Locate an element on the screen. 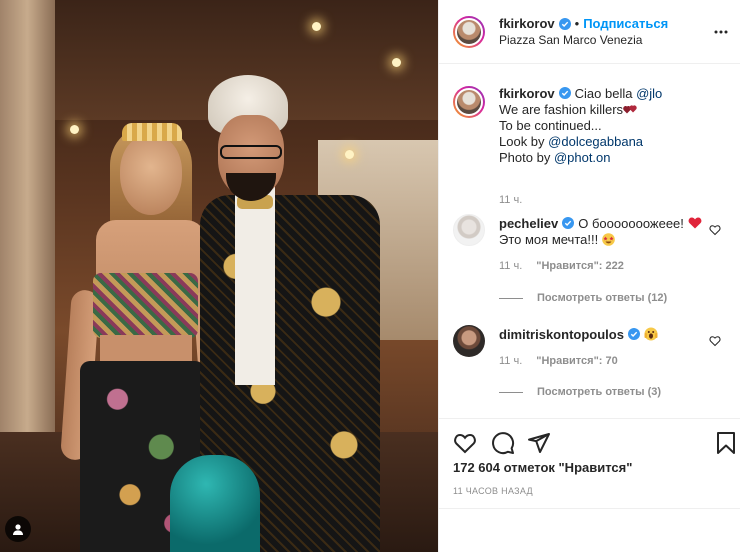 This screenshot has height=552, width=740. view-replies-label: Посмотреть ответы (3) is located at coordinates (599, 392).